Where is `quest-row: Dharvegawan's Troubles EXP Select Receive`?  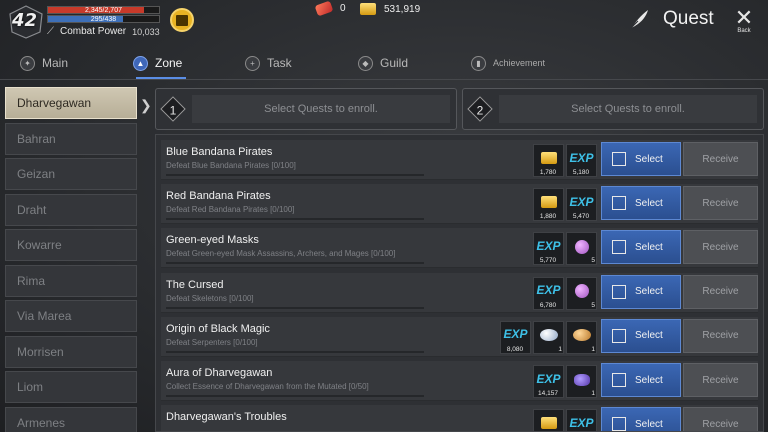
quest-row: Dharvegawan's Troubles EXP Select Receive is located at coordinates (459, 418).